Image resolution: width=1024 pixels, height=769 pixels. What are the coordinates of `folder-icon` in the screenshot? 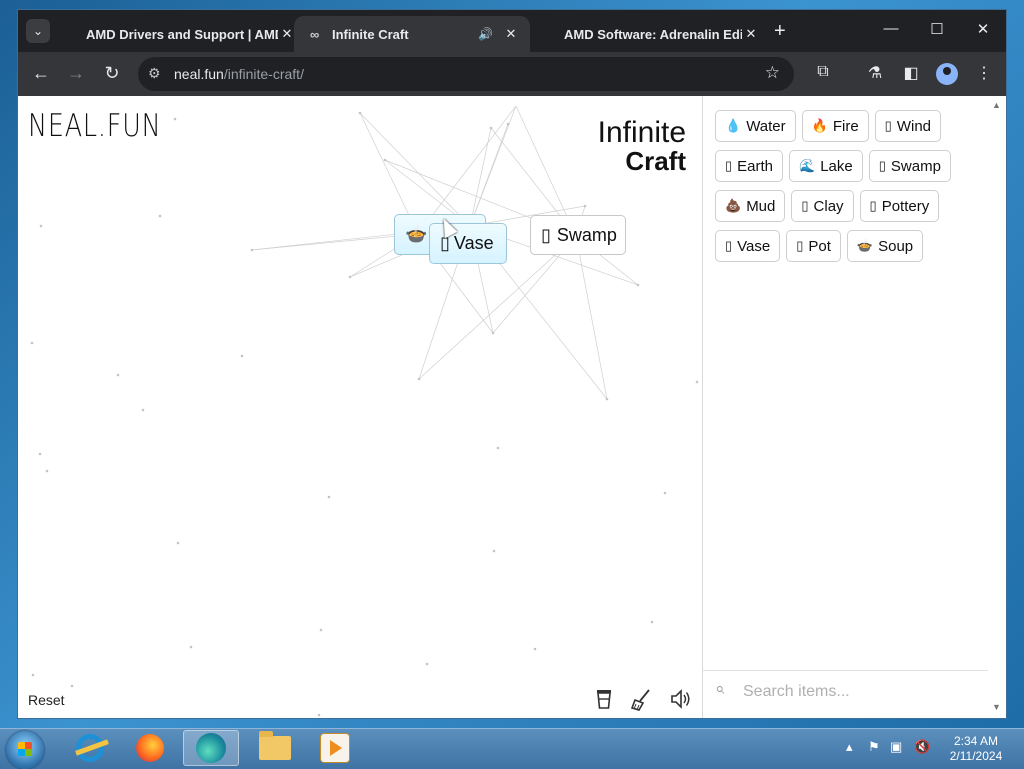 It's located at (275, 745).